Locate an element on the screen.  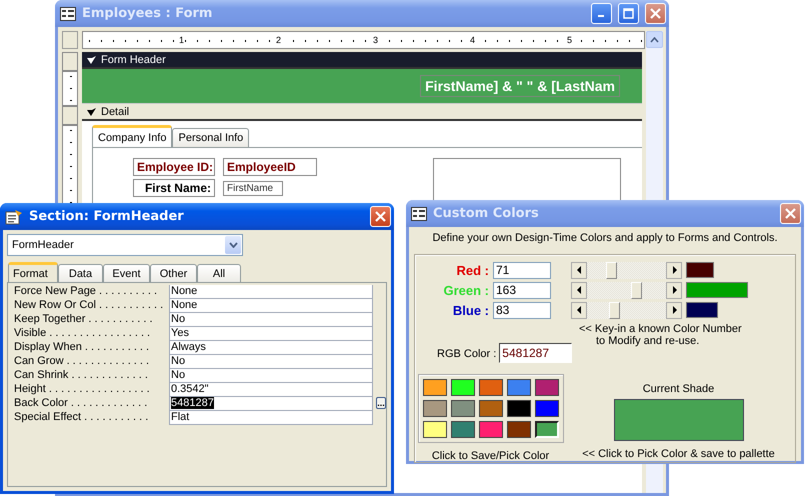
tab: Event is located at coordinates (126, 273).